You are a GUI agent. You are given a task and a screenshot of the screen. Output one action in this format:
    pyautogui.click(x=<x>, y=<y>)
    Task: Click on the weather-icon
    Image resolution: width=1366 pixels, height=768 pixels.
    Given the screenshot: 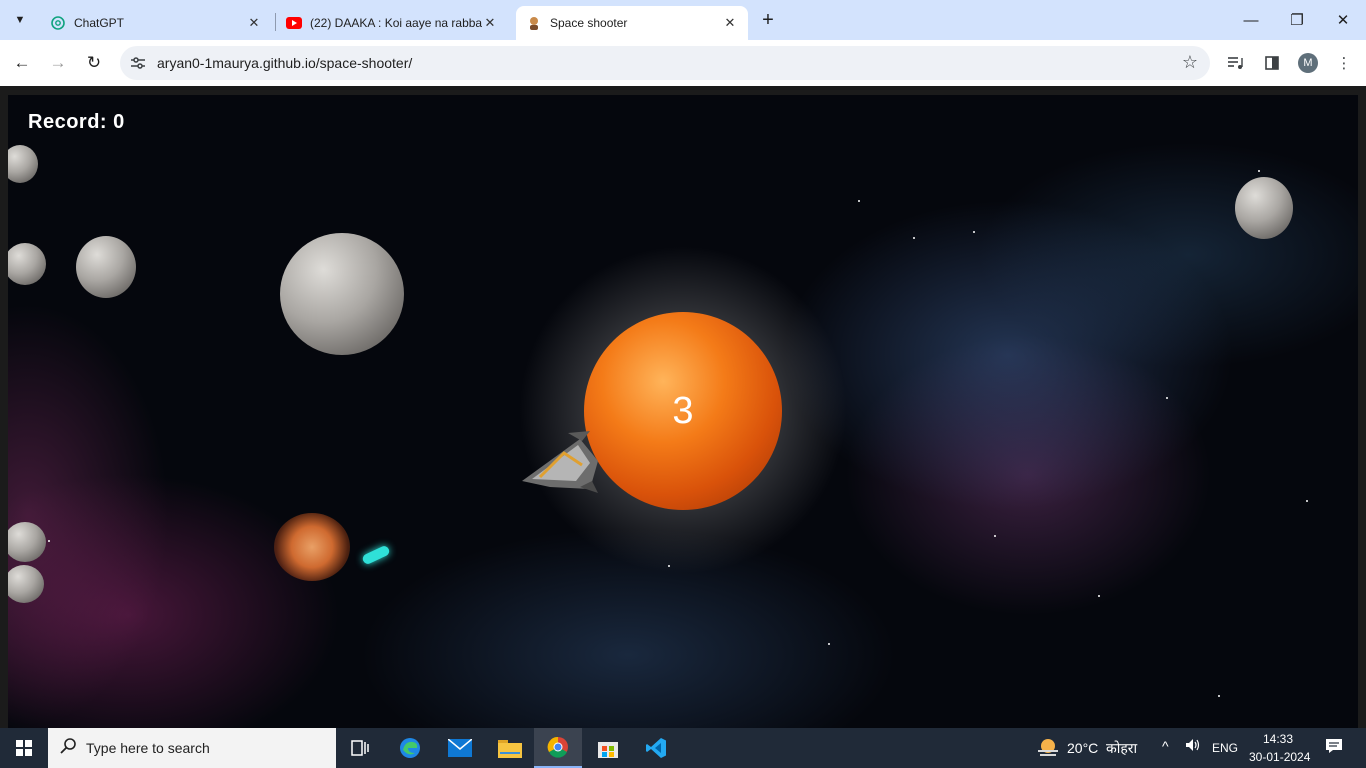 What is the action you would take?
    pyautogui.click(x=1048, y=749)
    